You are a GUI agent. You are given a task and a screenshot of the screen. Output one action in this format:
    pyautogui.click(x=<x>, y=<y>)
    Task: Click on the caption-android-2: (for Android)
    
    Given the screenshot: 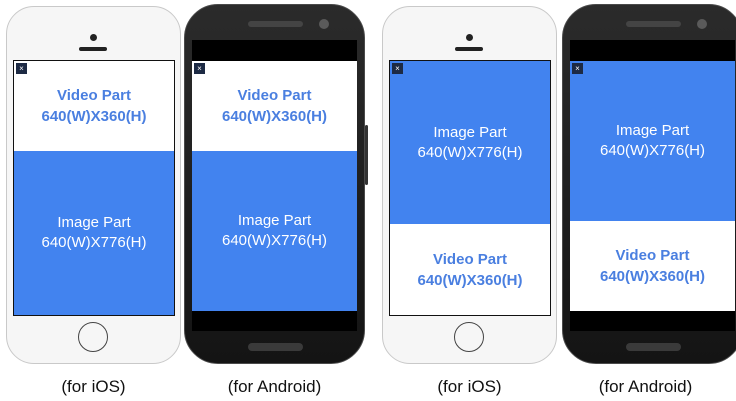 What is the action you would take?
    pyautogui.click(x=645, y=386)
    